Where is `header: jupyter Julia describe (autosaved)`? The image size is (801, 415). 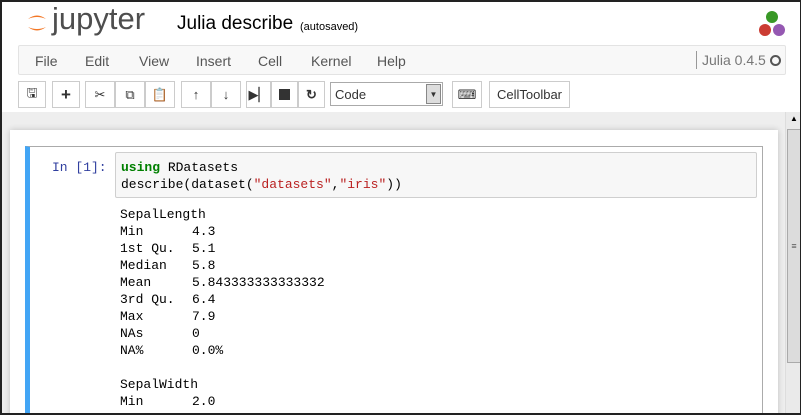 header: jupyter Julia describe (autosaved) is located at coordinates (401, 23).